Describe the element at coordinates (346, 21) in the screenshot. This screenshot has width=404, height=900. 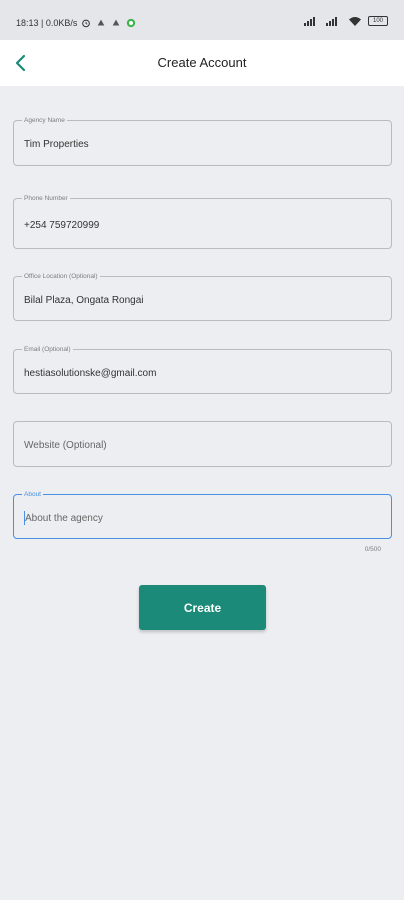
I see `status-right: 100` at that location.